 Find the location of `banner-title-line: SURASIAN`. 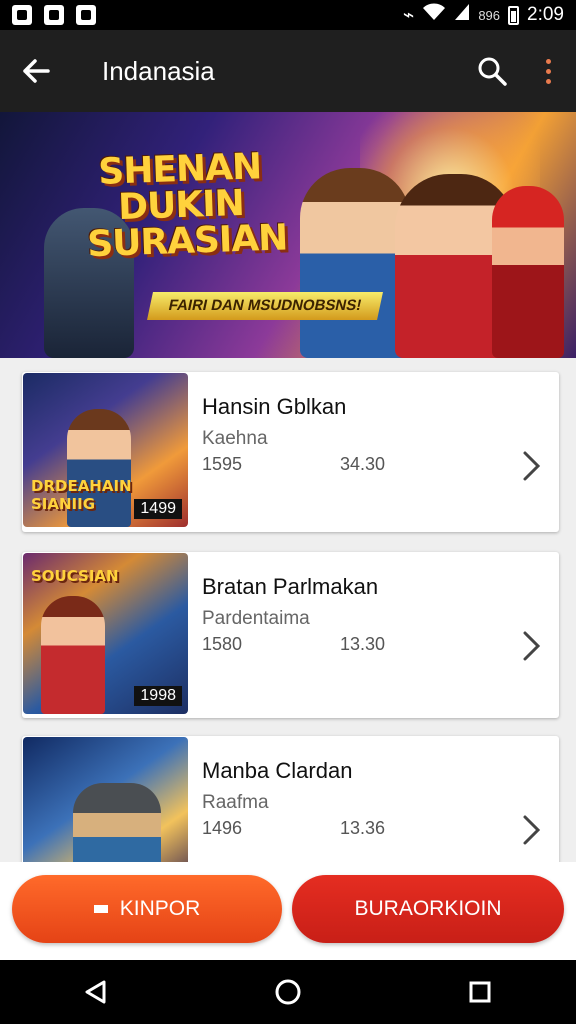

banner-title-line: SURASIAN is located at coordinates (187, 241).